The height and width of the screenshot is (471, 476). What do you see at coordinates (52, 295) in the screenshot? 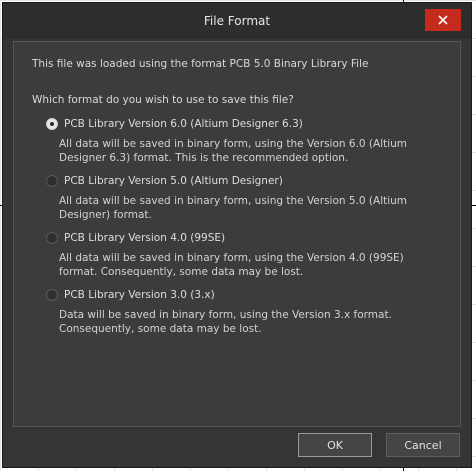
I see `radio-button-v3` at bounding box center [52, 295].